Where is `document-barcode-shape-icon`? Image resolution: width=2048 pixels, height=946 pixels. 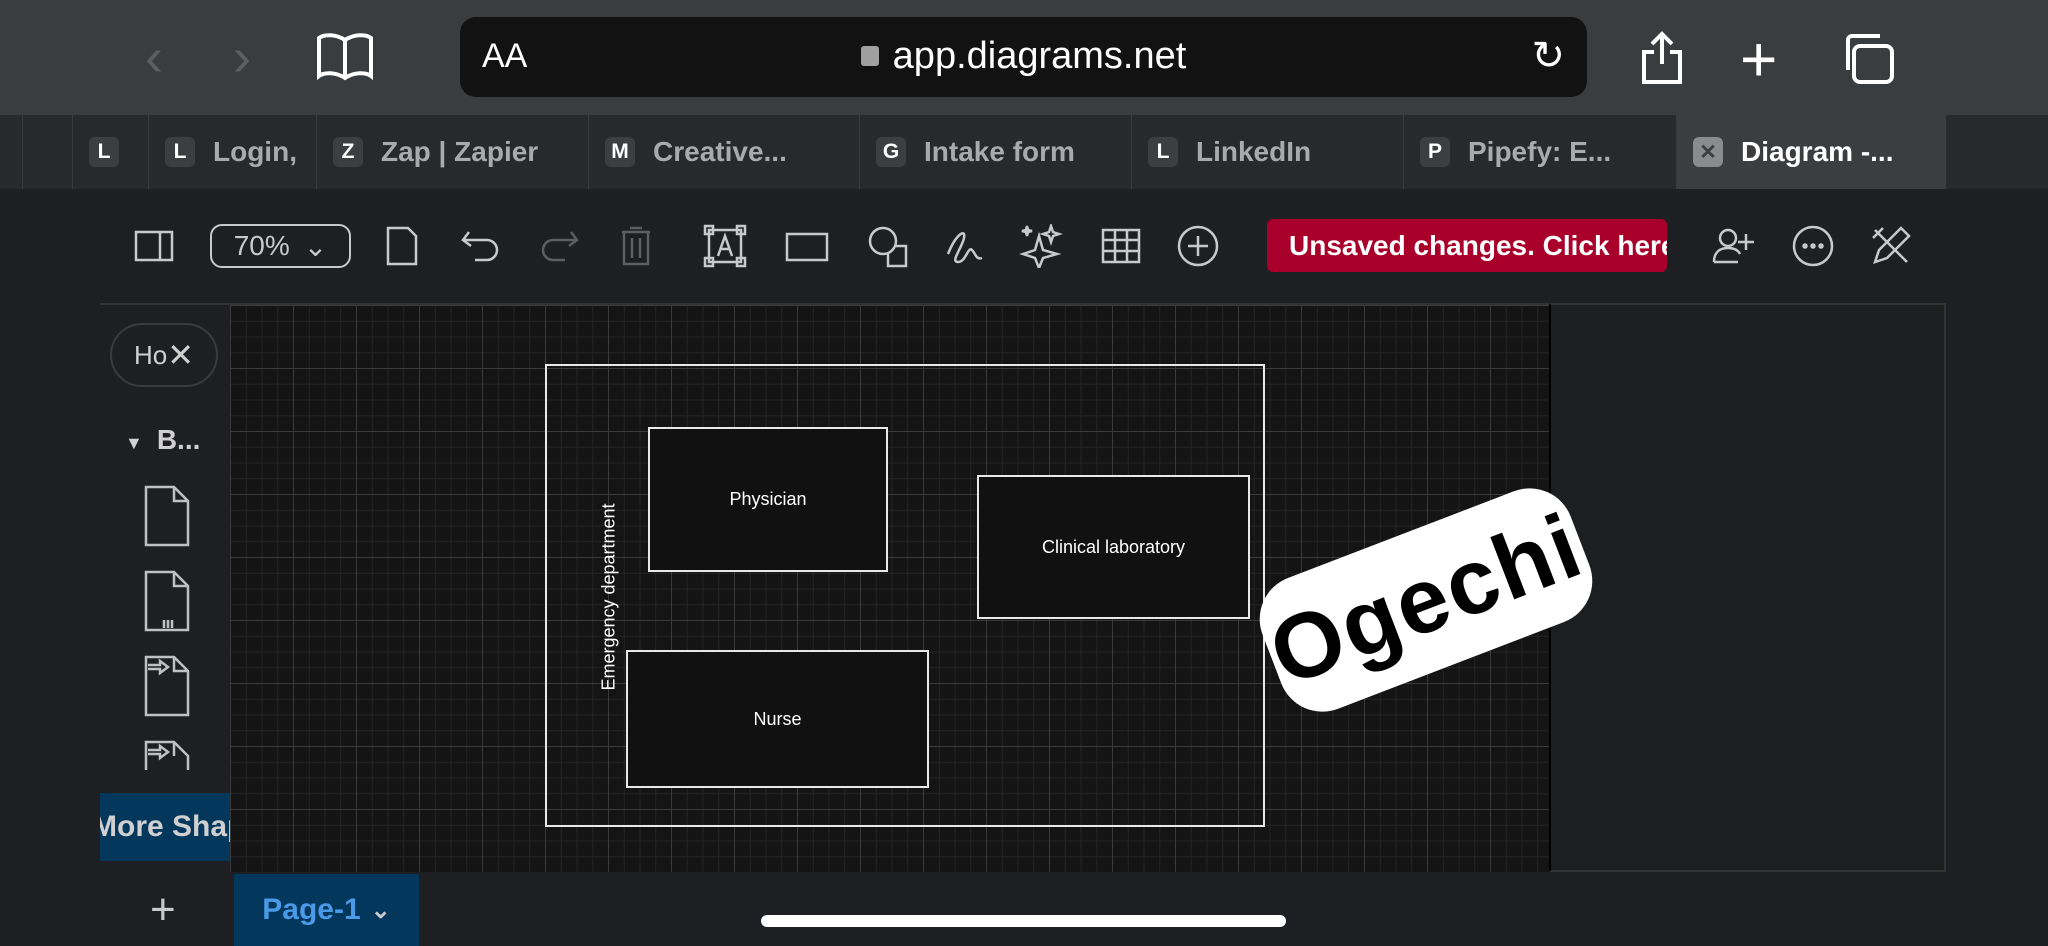 document-barcode-shape-icon is located at coordinates (167, 601).